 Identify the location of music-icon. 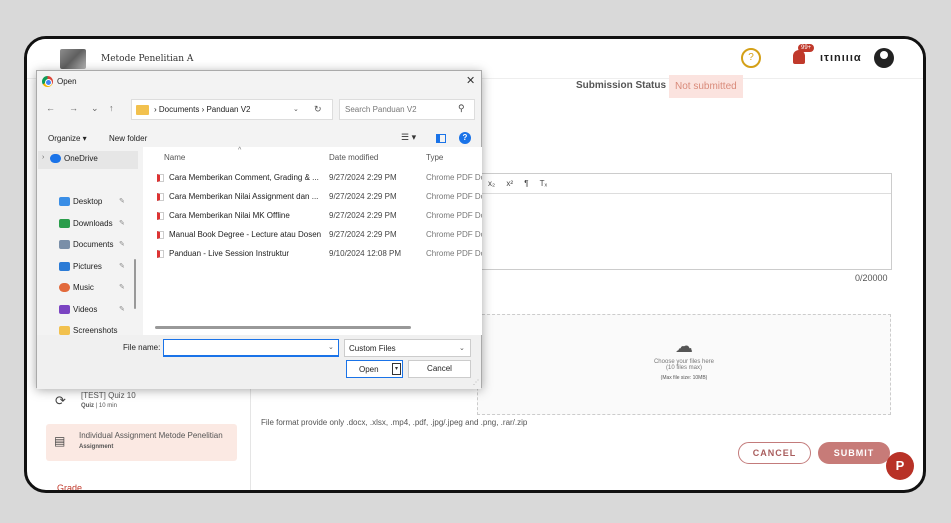
(64, 287).